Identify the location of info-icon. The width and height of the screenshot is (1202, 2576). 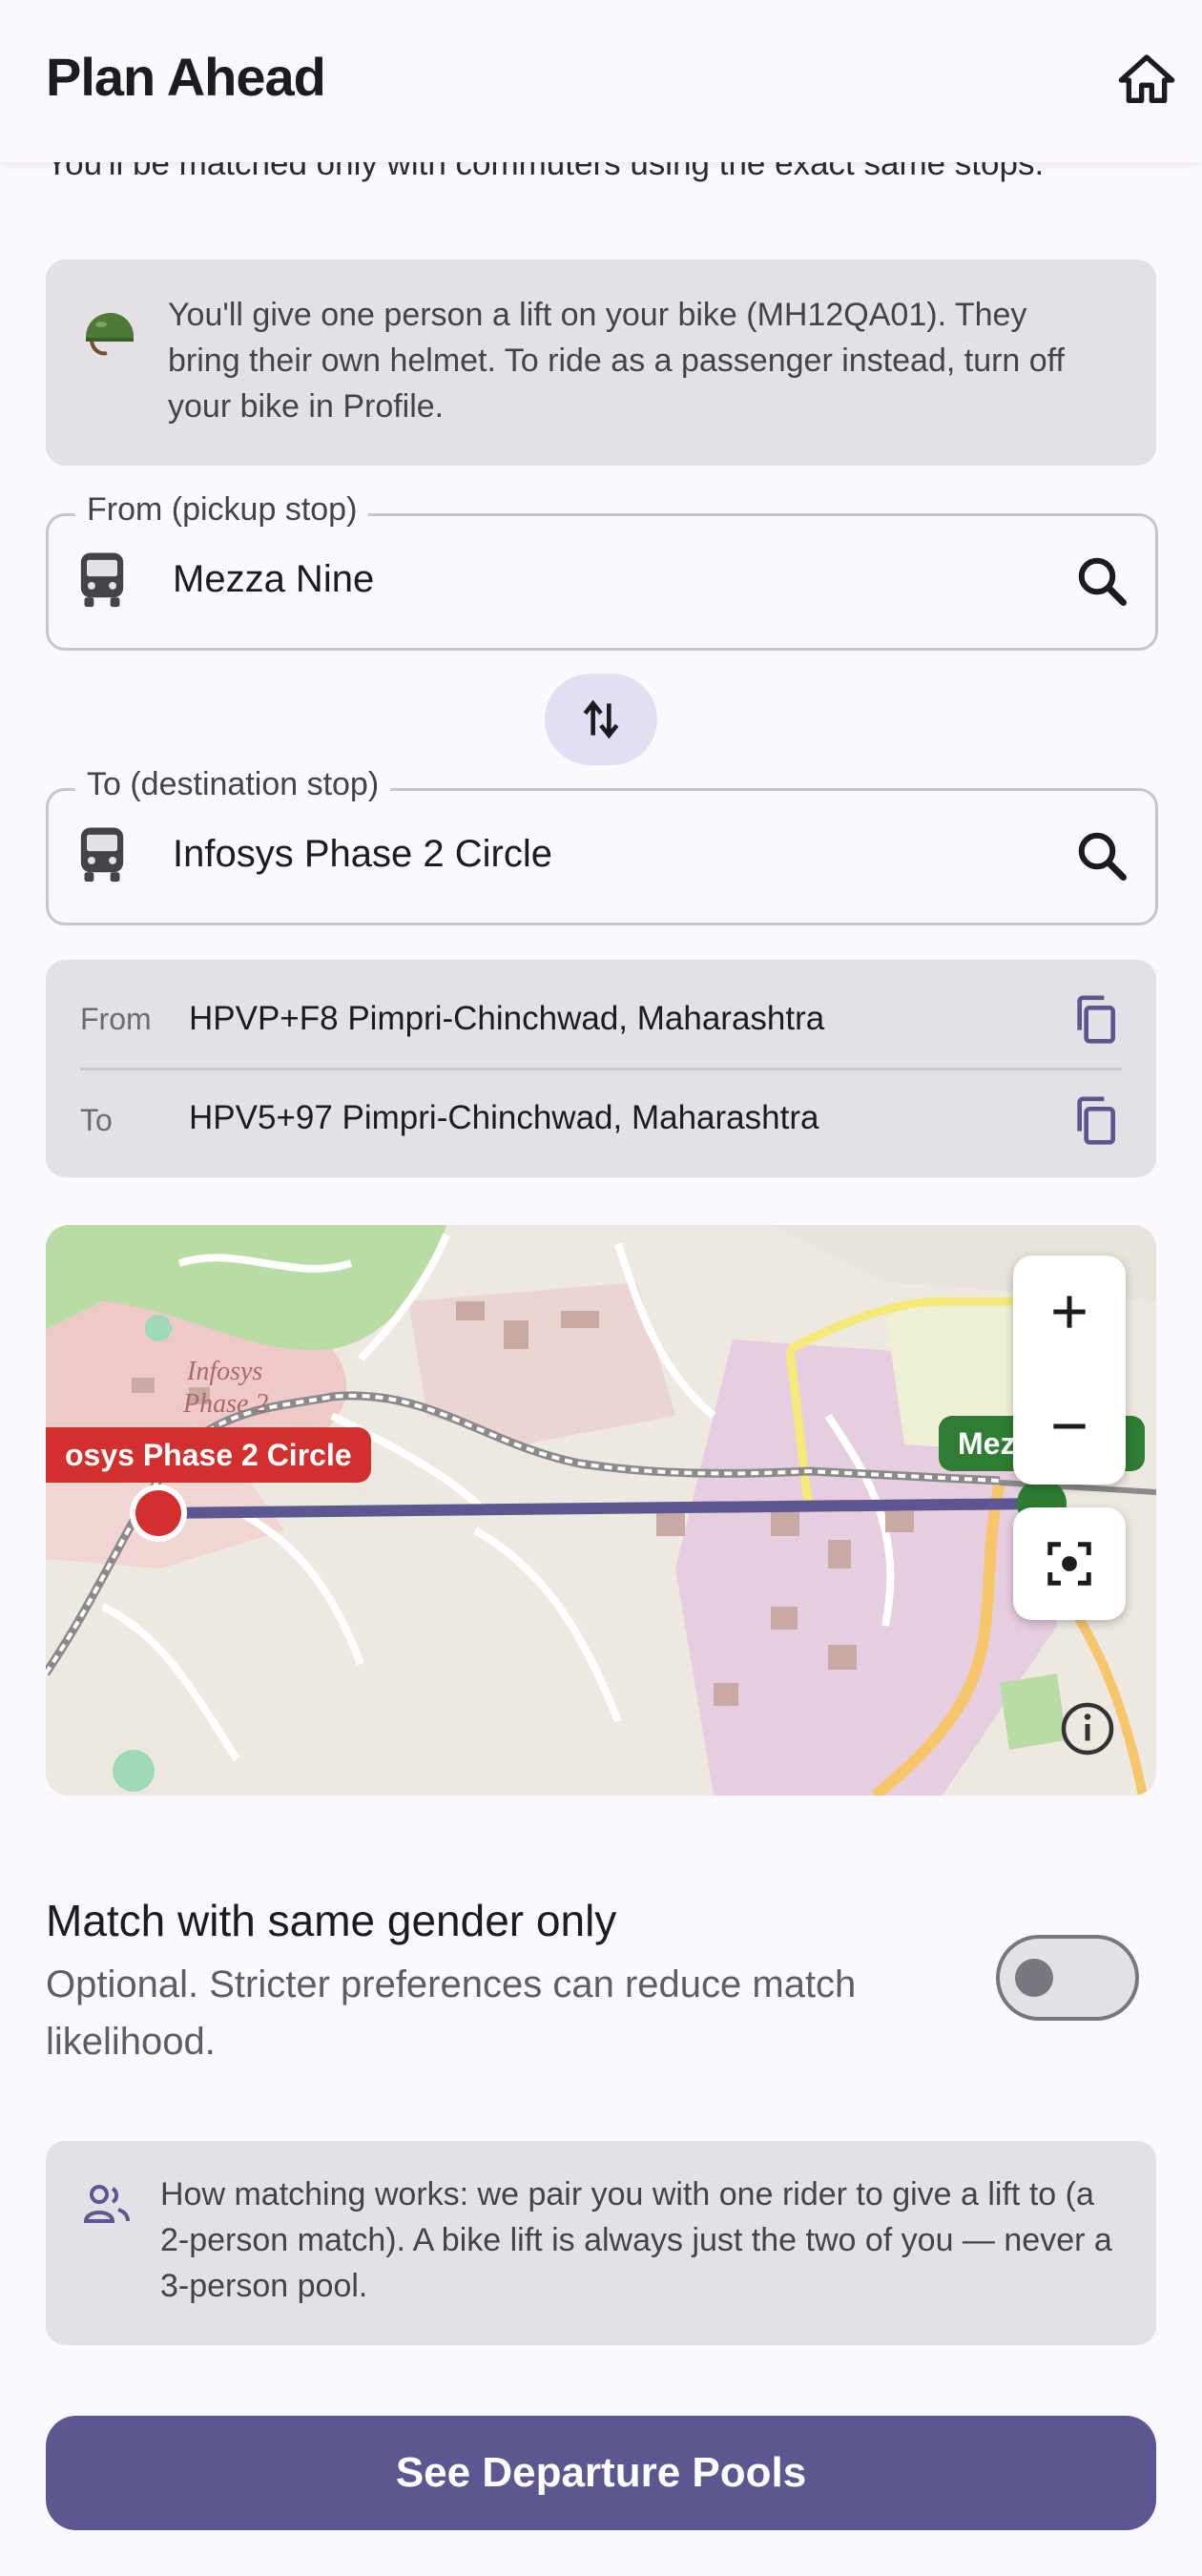
(1087, 1728).